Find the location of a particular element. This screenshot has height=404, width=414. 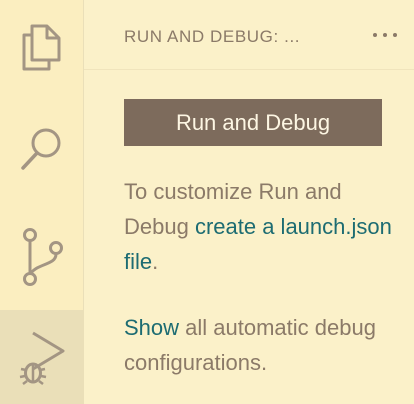

activity-explorer is located at coordinates (42, 47).